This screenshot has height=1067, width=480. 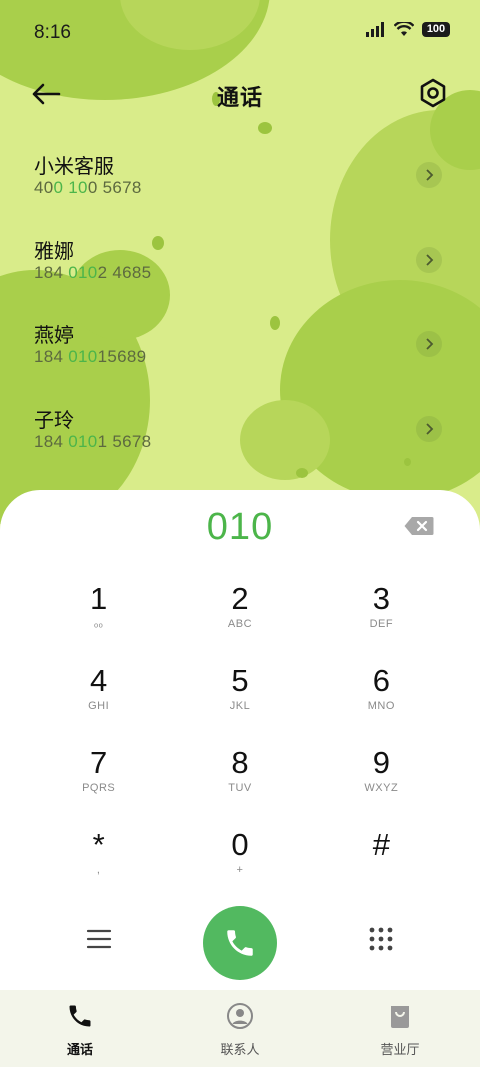 What do you see at coordinates (381, 859) in the screenshot?
I see `key-hash: #` at bounding box center [381, 859].